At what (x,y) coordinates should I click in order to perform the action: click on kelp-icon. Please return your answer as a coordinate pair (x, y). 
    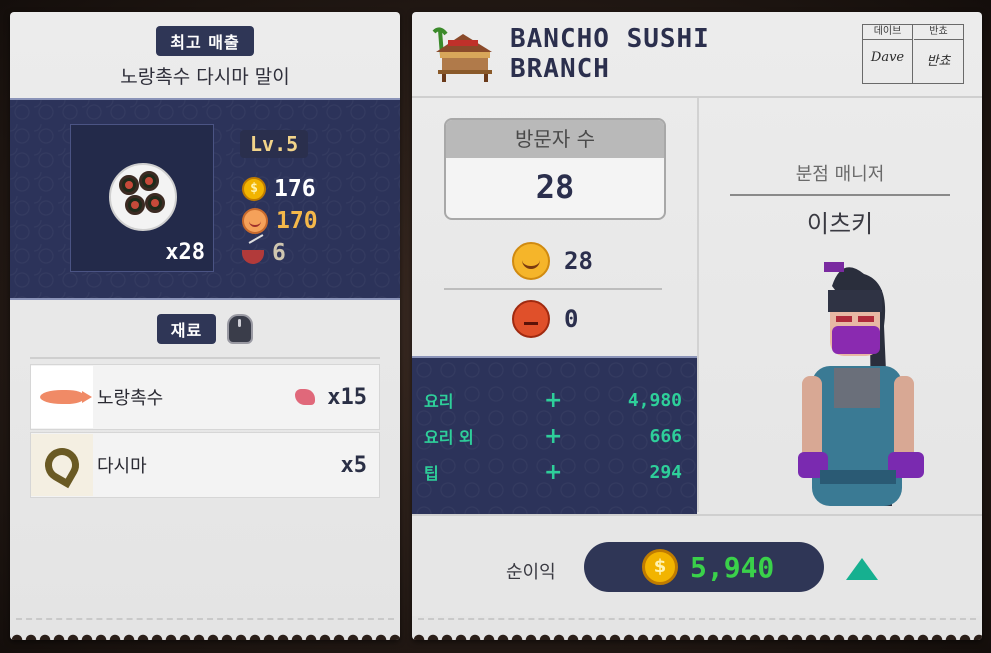
    Looking at the image, I should click on (62, 465).